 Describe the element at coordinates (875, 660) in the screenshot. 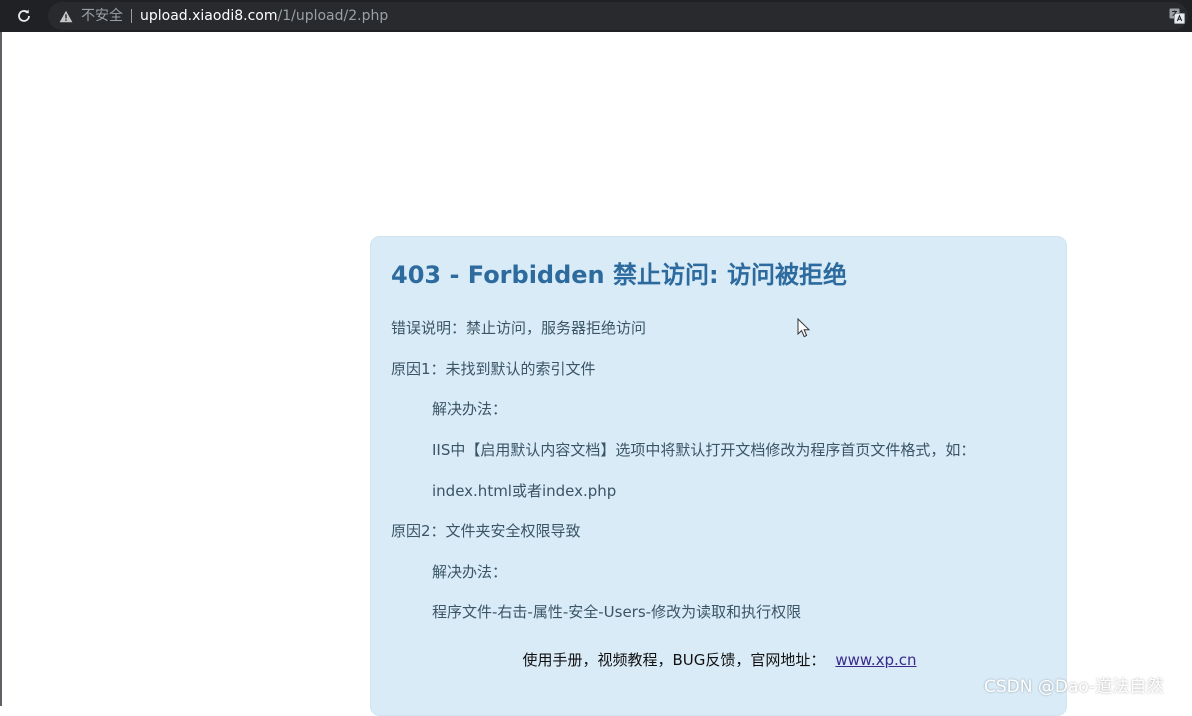

I see `official-site-link: www.xp.cn` at that location.